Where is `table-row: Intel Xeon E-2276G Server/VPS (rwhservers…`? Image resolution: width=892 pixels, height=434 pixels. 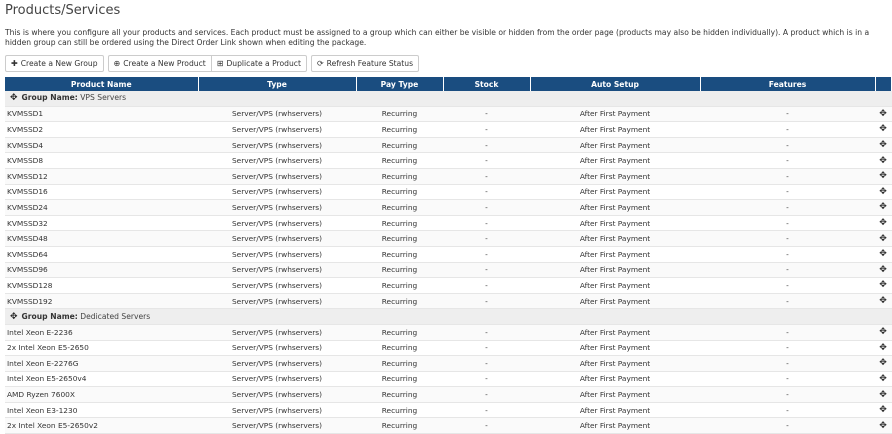 table-row: Intel Xeon E-2276G Server/VPS (rwhservers… is located at coordinates (448, 363).